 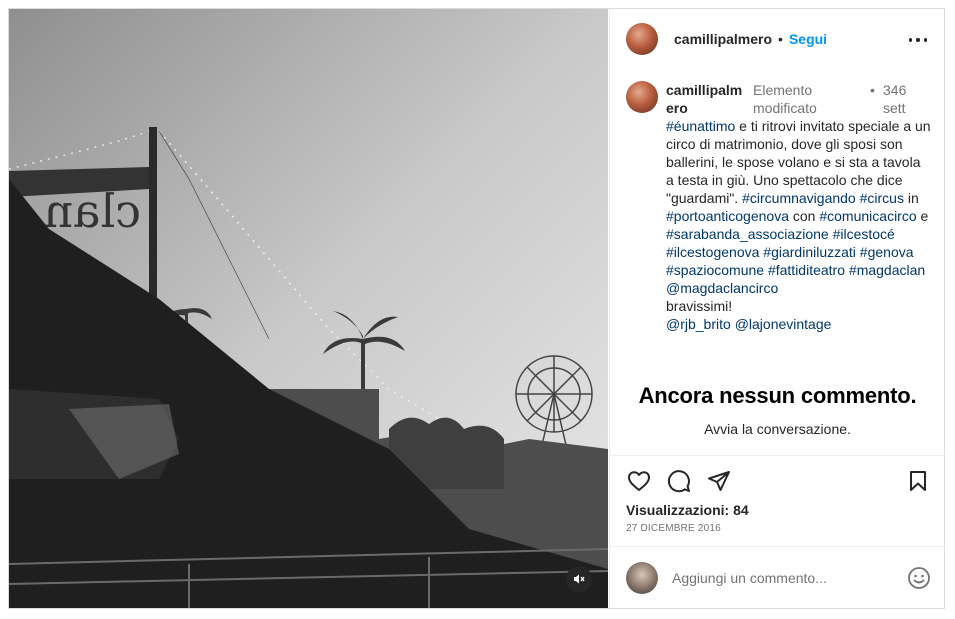 What do you see at coordinates (785, 99) in the screenshot?
I see `edited-label: Elemento modificato` at bounding box center [785, 99].